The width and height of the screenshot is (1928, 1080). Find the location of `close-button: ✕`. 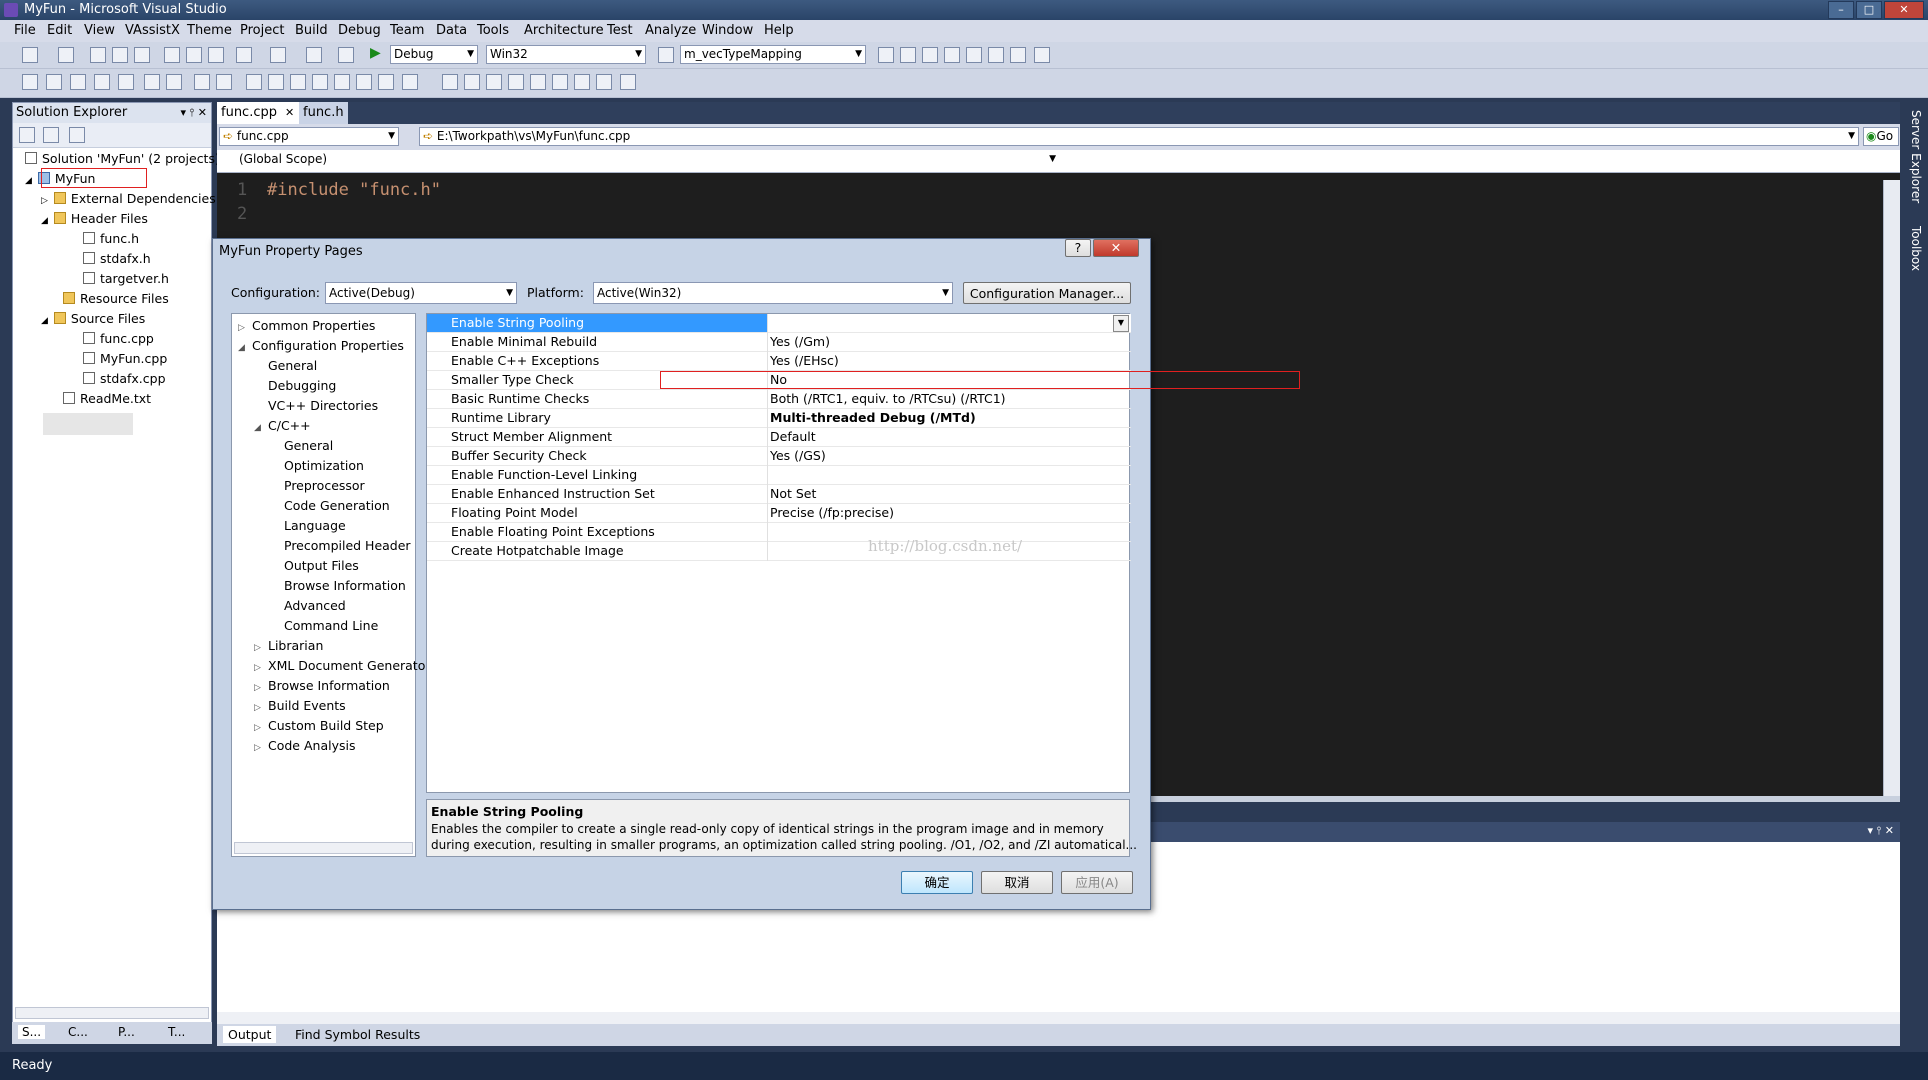

close-button: ✕ is located at coordinates (1904, 10).